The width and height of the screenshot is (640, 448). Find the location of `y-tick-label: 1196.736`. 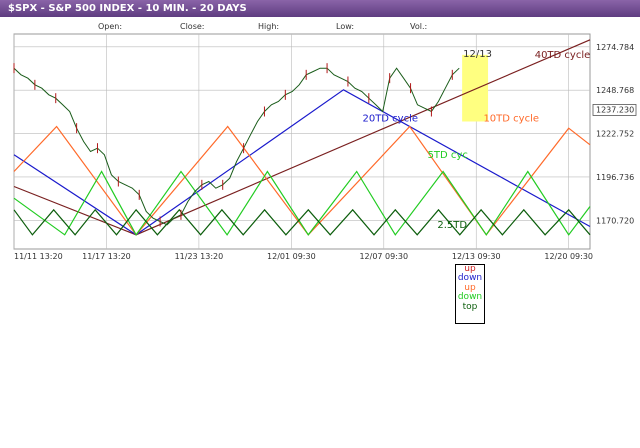

y-tick-label: 1196.736 is located at coordinates (615, 177).